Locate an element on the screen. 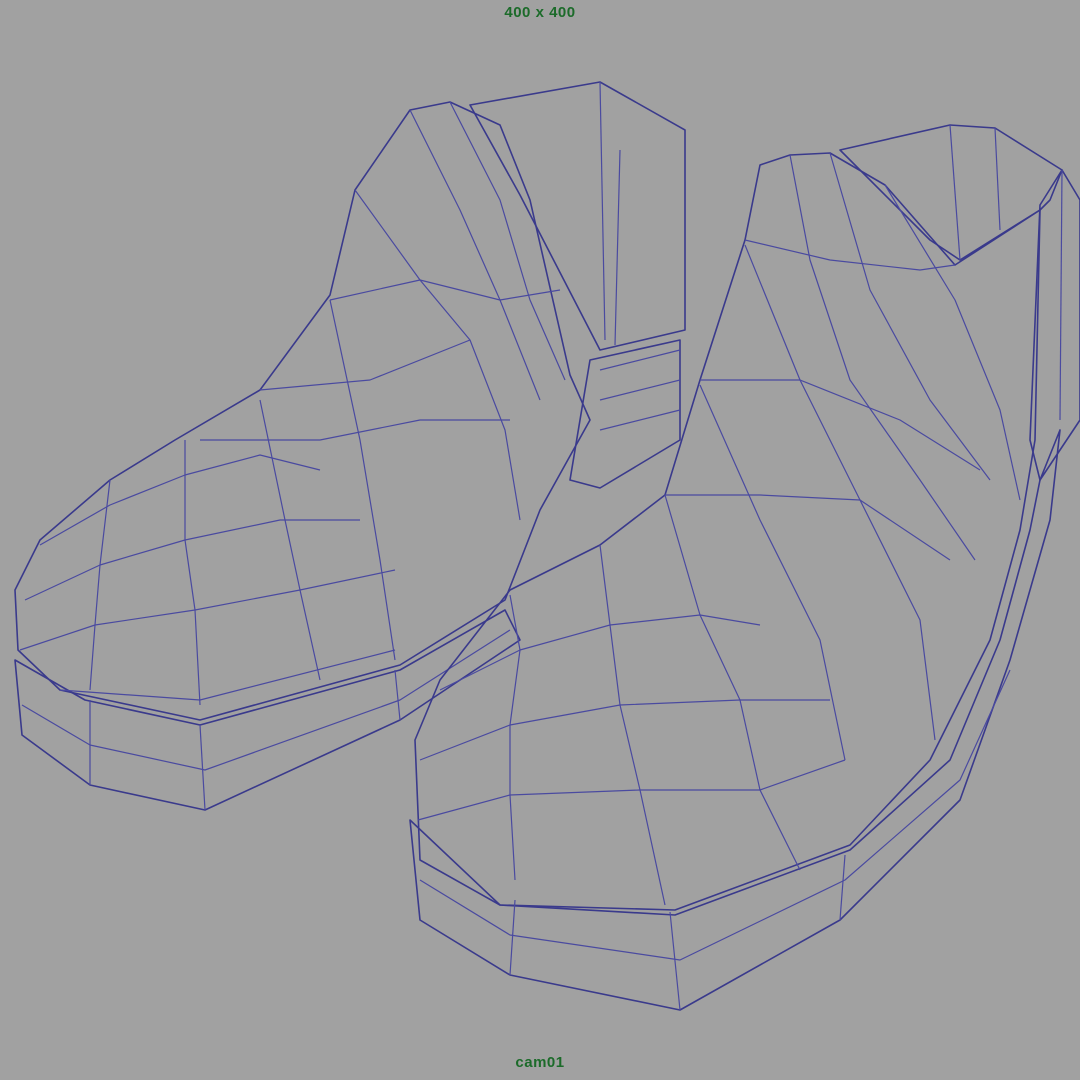  left-boot-inner-collar is located at coordinates (577, 216).